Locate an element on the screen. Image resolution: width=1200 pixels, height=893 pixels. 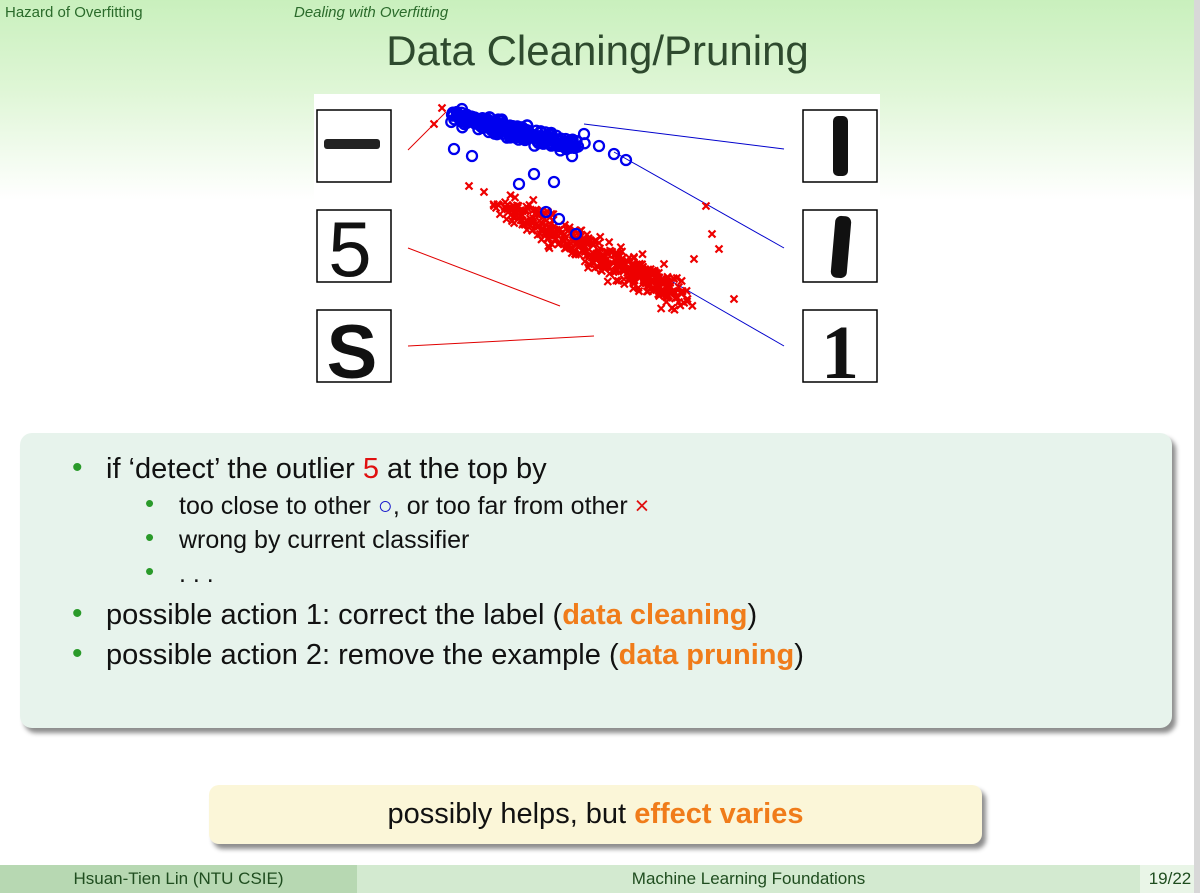
highlight-data-pruning: data pruning is located at coordinates (706, 655).